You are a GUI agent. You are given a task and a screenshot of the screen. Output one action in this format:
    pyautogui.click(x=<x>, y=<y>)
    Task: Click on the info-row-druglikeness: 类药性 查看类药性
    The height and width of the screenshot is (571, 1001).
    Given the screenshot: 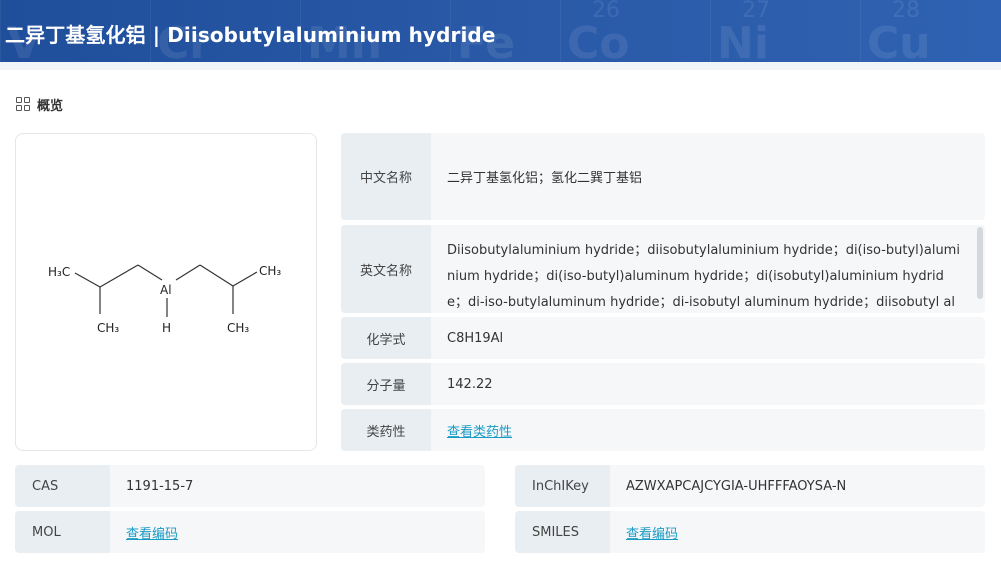 What is the action you would take?
    pyautogui.click(x=663, y=430)
    